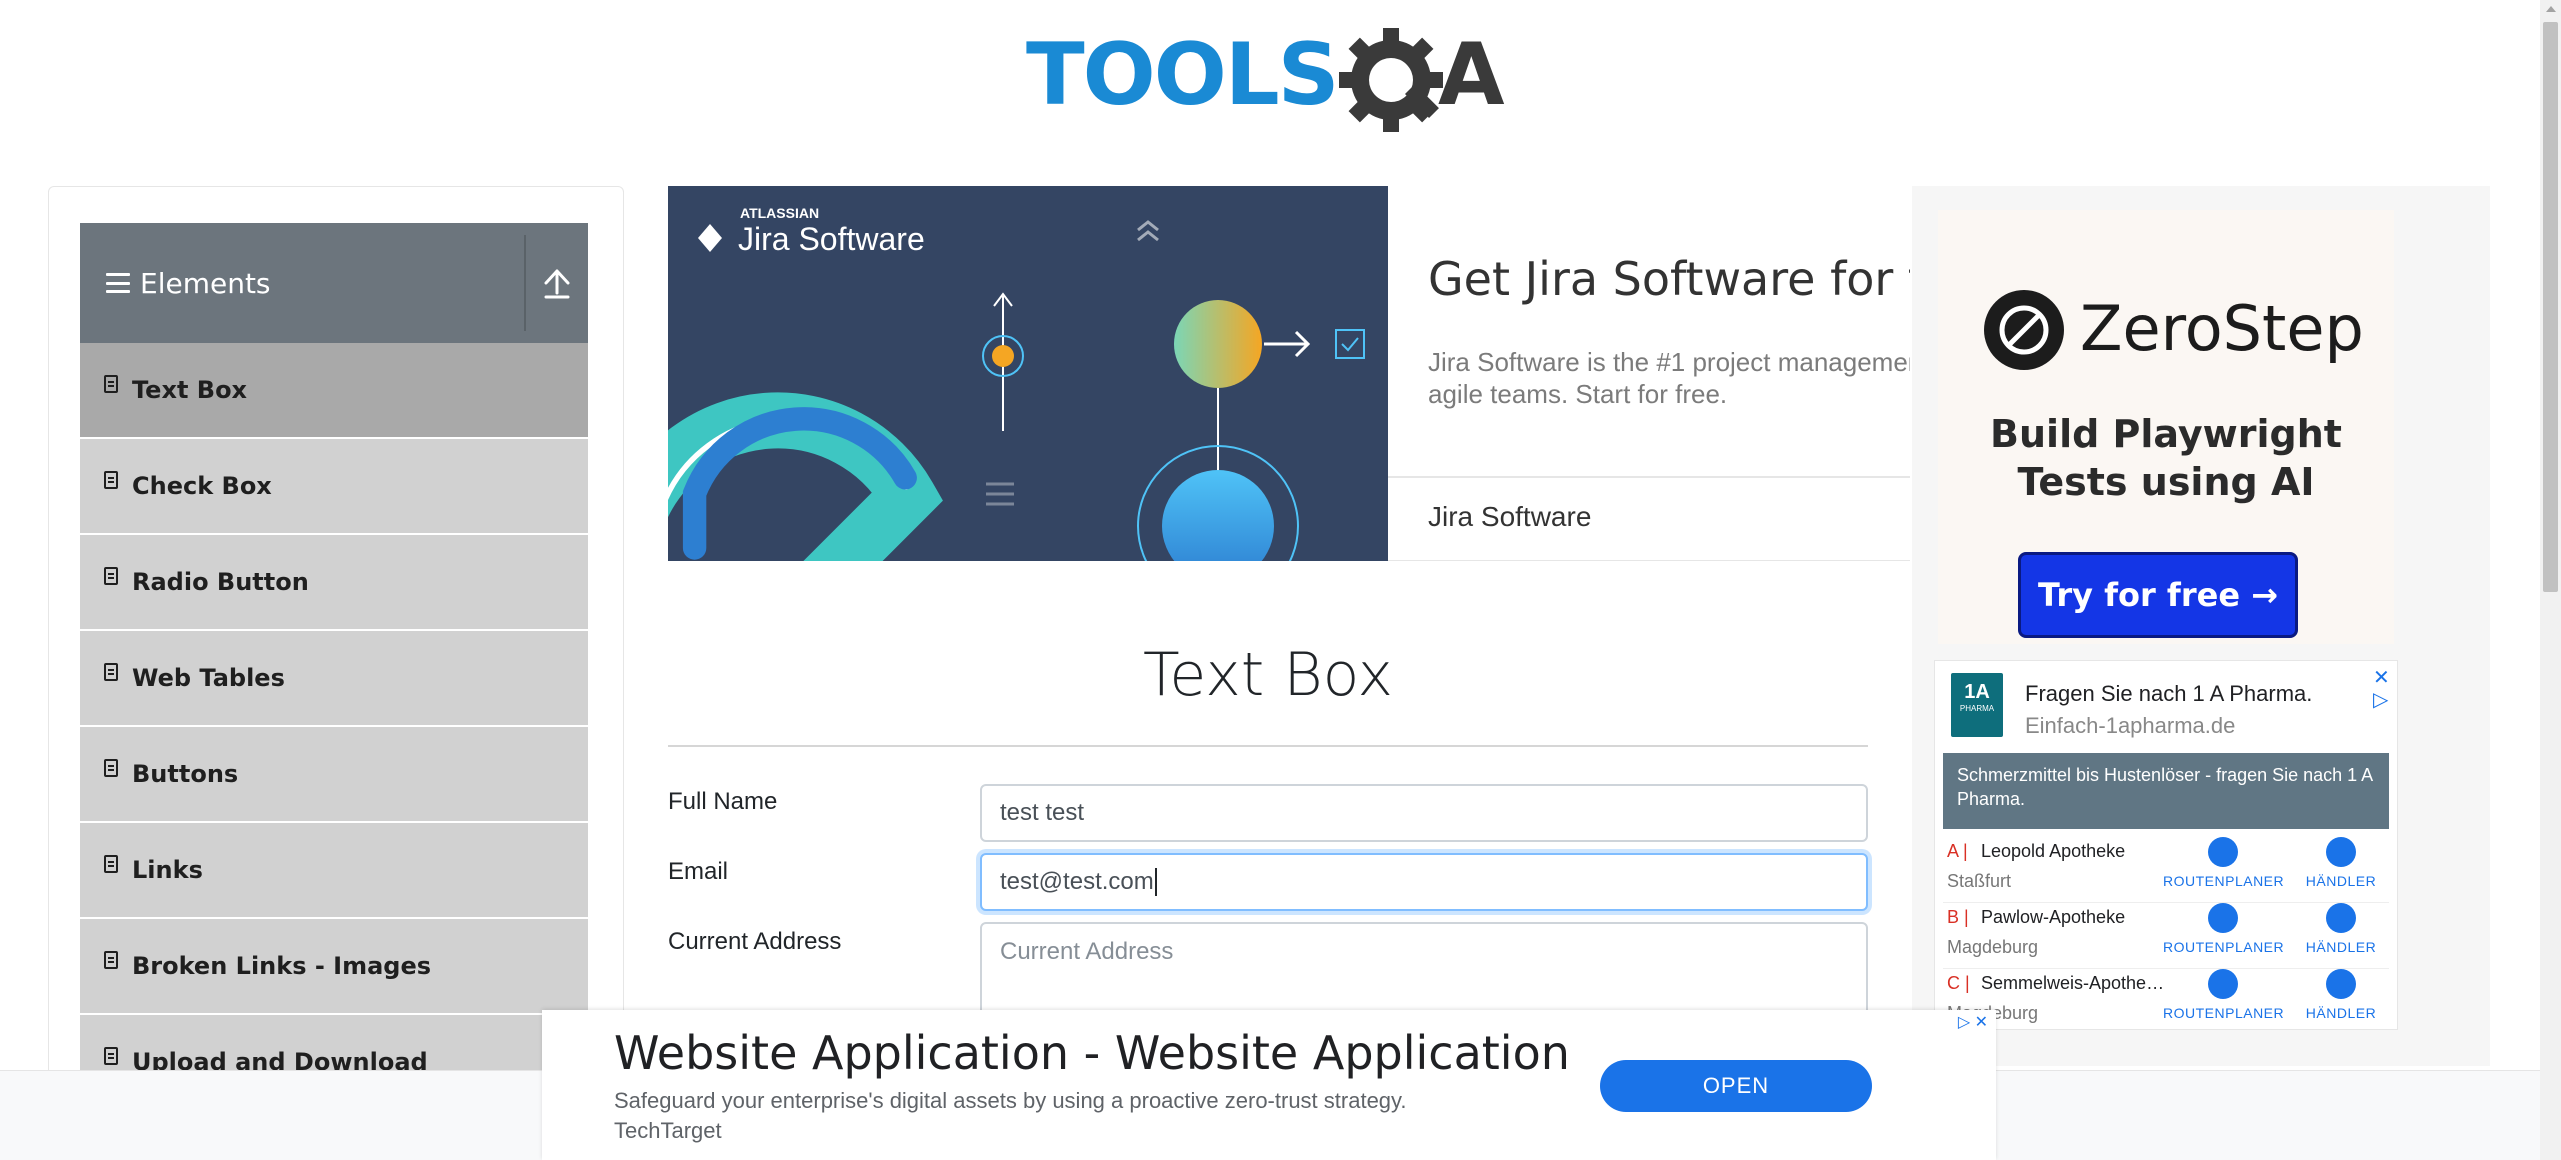 The width and height of the screenshot is (2561, 1160). I want to click on full-name-value: test test, so click(1042, 812).